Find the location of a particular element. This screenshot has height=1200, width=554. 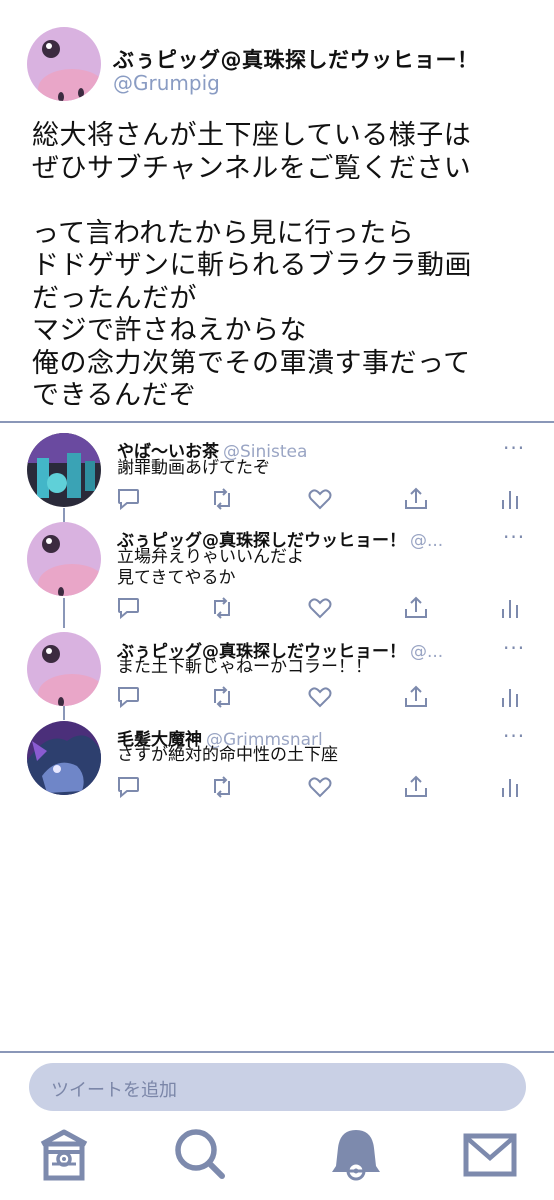

add-tweet-input: ツイートを追加 is located at coordinates (277, 1087).